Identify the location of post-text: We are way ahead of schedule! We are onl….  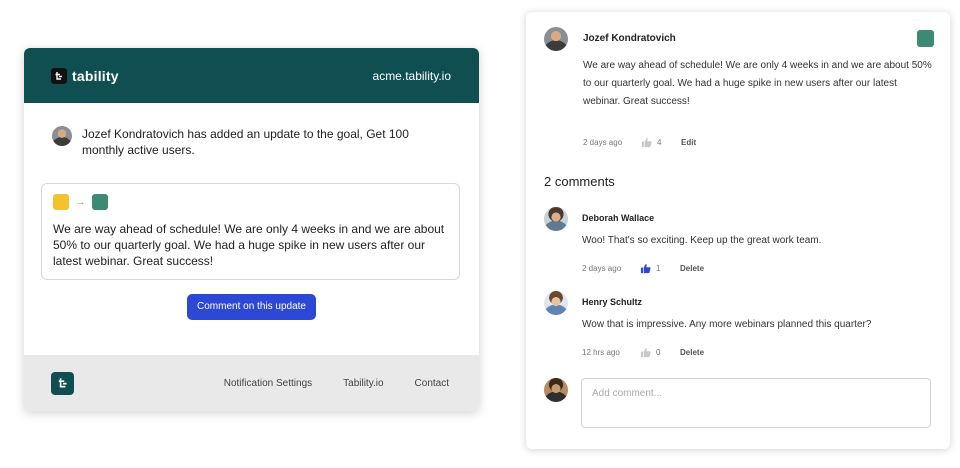
(757, 83).